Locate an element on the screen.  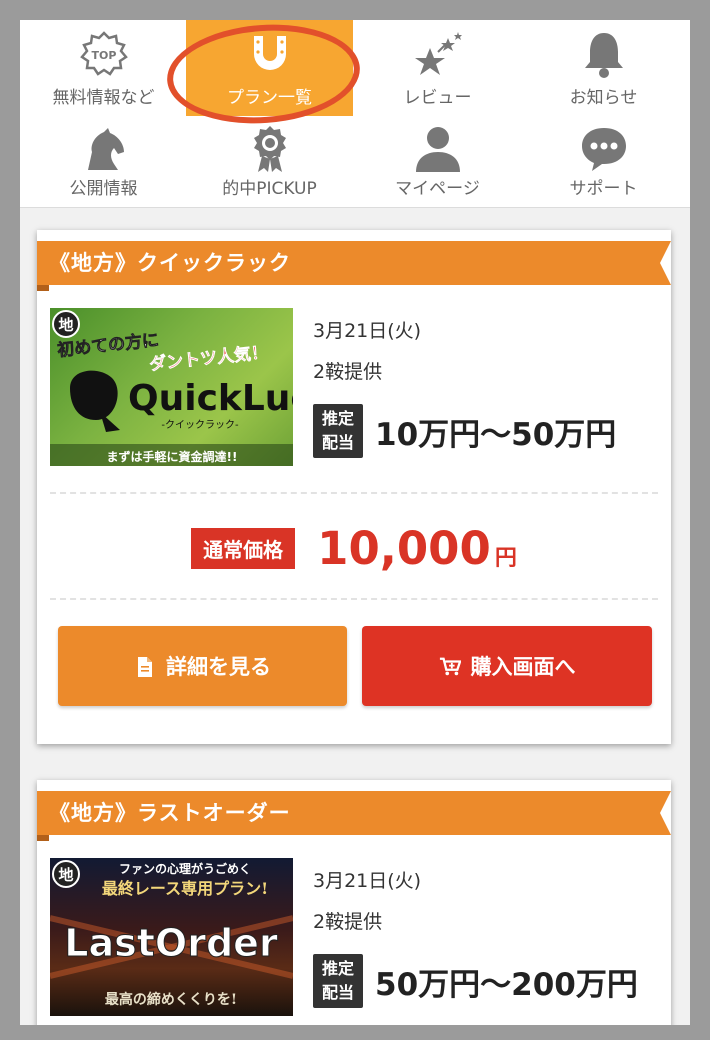
svg-text: ダントツ人気！ is located at coordinates (208, 358).